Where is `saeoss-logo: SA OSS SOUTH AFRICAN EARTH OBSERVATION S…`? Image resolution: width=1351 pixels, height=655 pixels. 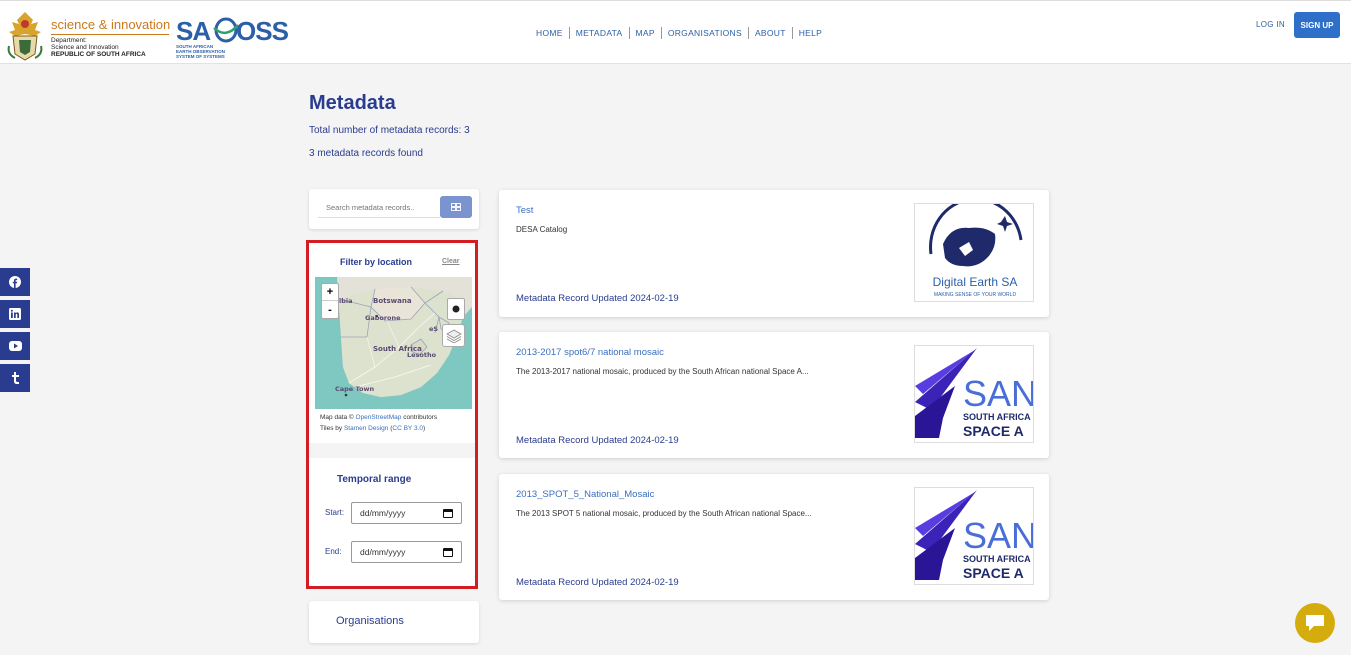 saeoss-logo: SA OSS SOUTH AFRICAN EARTH OBSERVATION S… is located at coordinates (236, 39).